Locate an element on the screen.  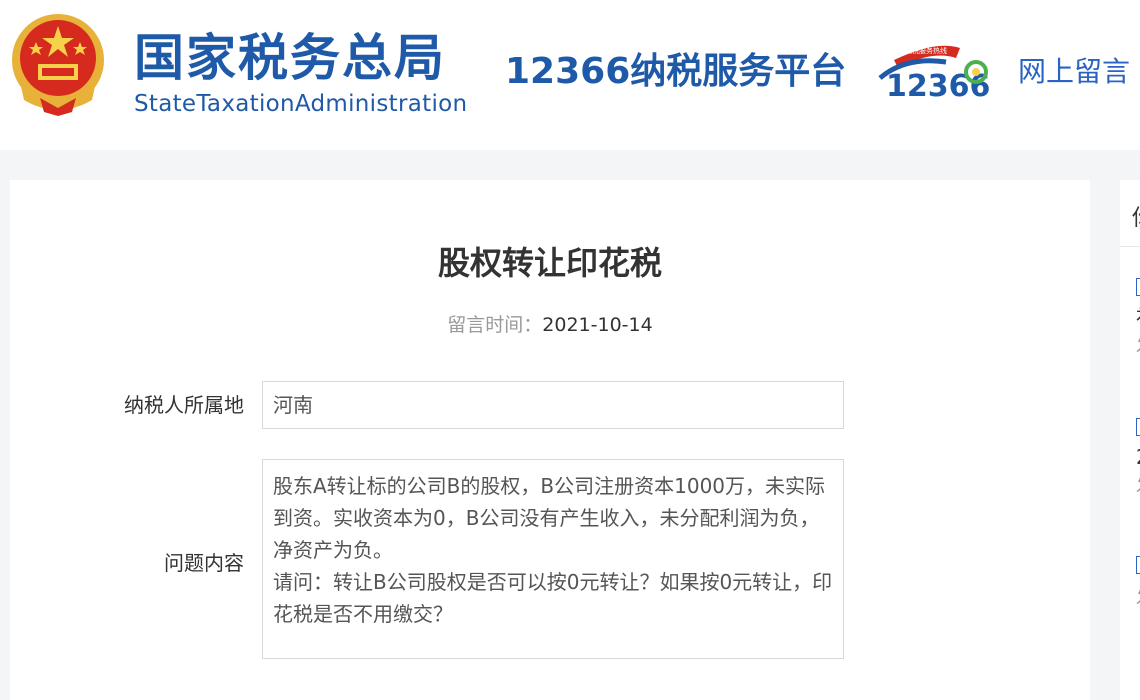
sidebar-card: 你 补 发 2 发 发 is located at coordinates (1130, 440).